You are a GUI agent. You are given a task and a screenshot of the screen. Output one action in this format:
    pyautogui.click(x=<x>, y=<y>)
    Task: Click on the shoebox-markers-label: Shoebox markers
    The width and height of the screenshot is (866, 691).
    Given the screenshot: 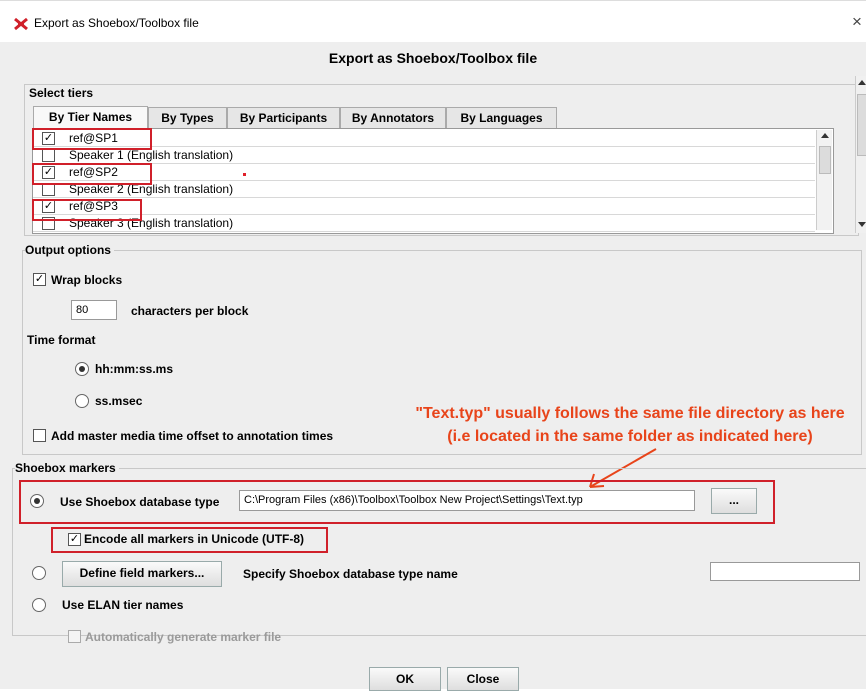 What is the action you would take?
    pyautogui.click(x=67, y=468)
    